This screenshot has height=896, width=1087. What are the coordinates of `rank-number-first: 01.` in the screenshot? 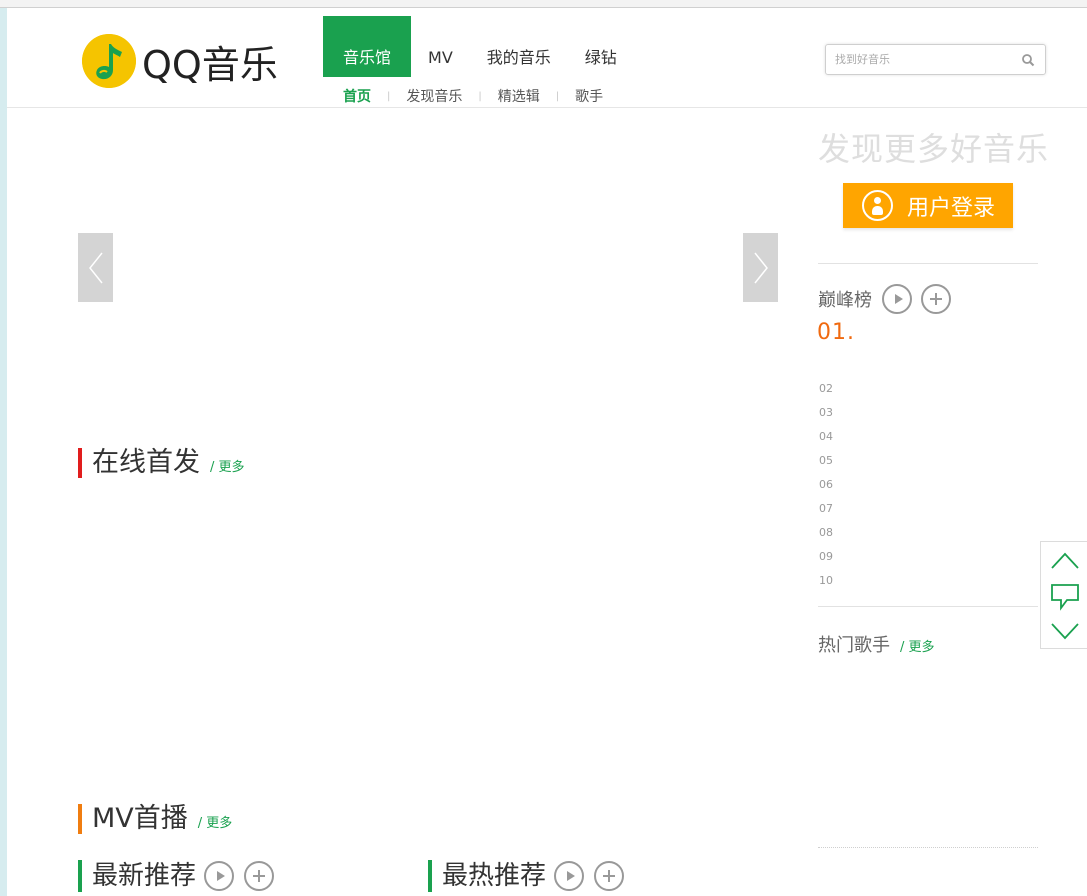 It's located at (836, 332).